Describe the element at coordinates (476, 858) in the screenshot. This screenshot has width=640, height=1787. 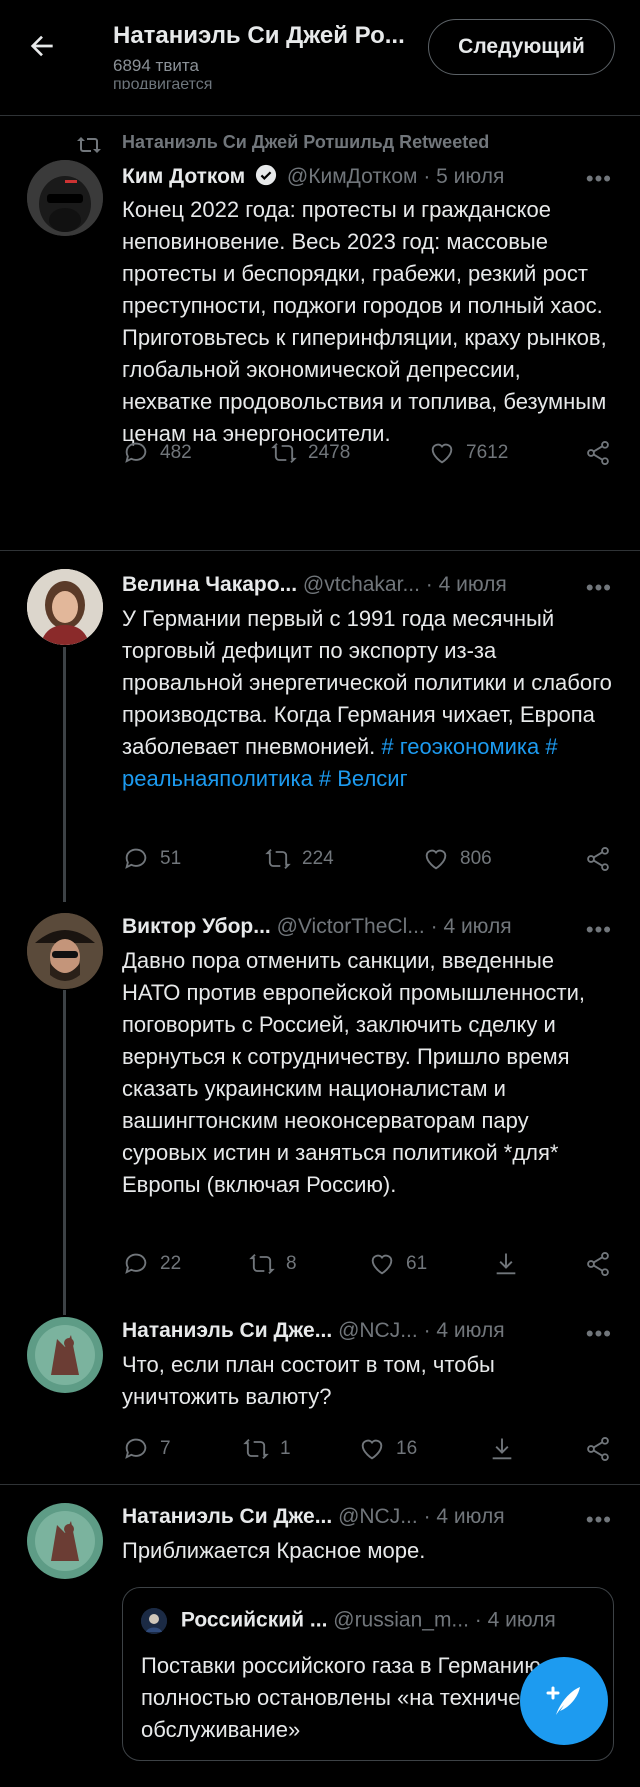
I see `like-count: 806` at that location.